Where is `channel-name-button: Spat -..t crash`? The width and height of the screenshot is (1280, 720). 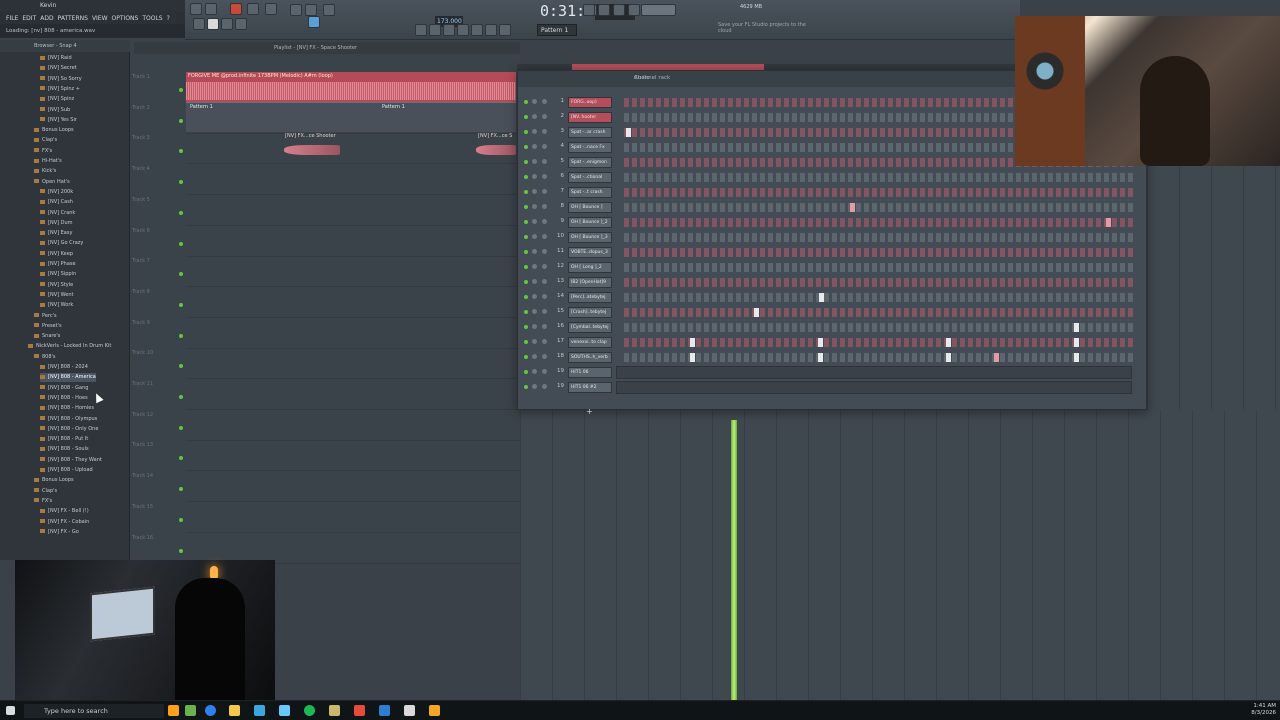 channel-name-button: Spat -..t crash is located at coordinates (590, 192).